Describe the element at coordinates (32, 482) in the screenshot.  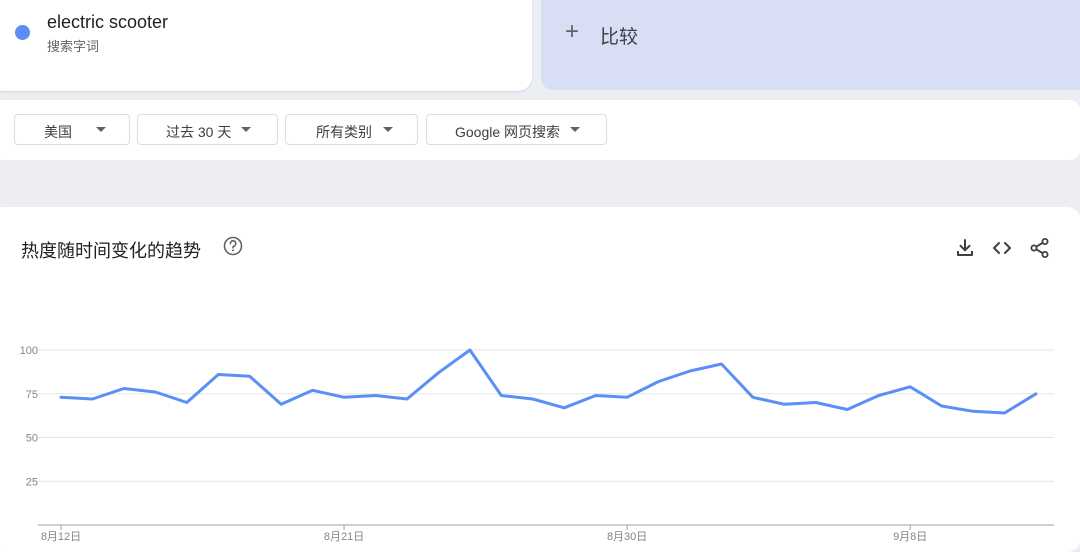
I see `y-tick-label: 25` at that location.